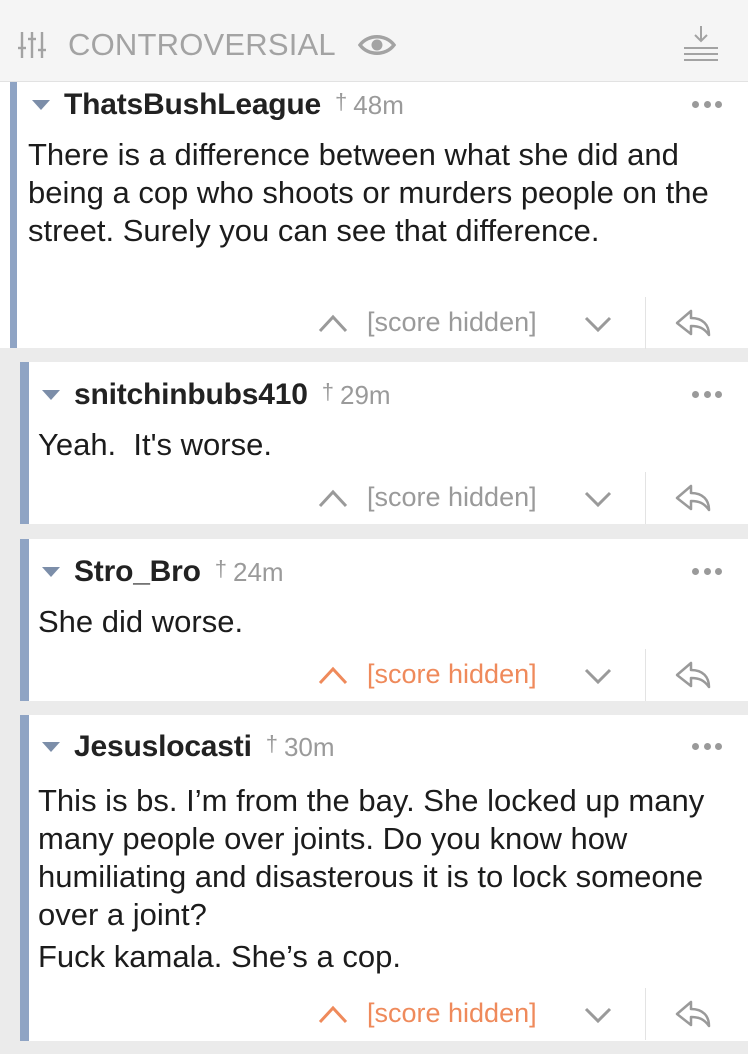  I want to click on sort-label: CONTROVERSIAL, so click(202, 45).